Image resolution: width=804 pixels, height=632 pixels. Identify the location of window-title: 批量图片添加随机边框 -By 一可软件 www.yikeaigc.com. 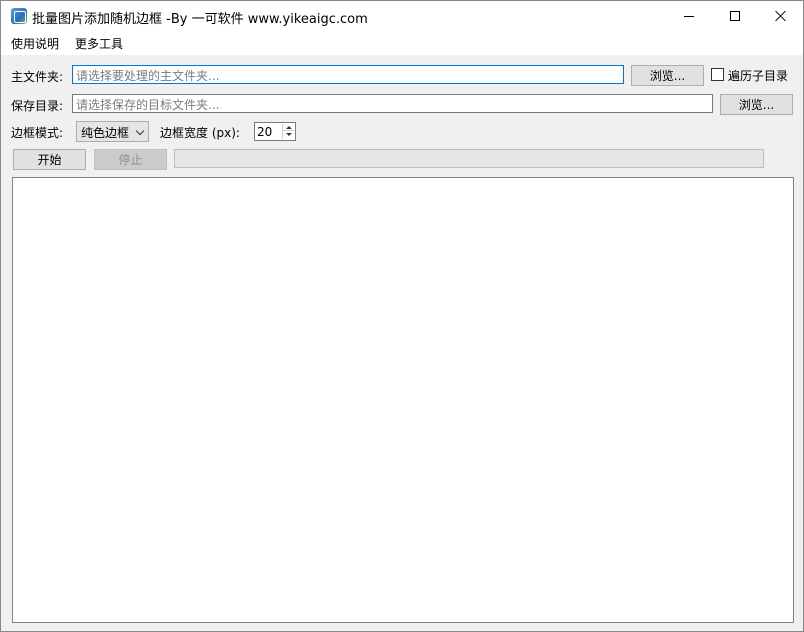
(200, 19).